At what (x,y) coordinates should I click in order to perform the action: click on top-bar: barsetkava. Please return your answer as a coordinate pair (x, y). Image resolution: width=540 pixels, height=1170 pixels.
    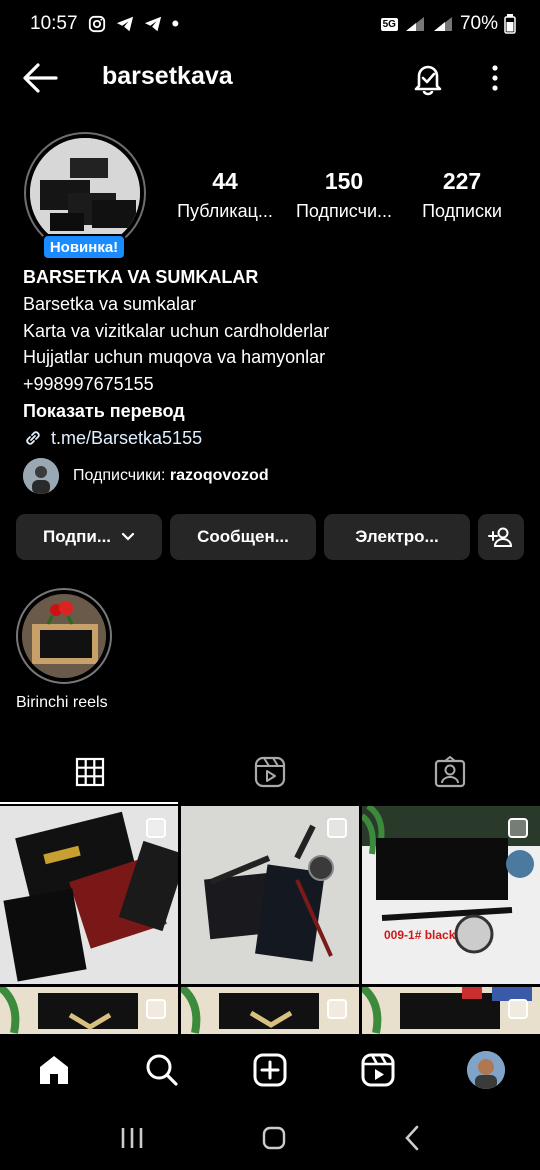
    Looking at the image, I should click on (270, 78).